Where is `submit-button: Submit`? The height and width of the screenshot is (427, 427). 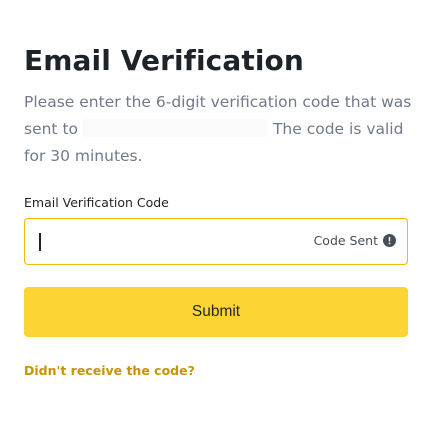
submit-button: Submit is located at coordinates (216, 312).